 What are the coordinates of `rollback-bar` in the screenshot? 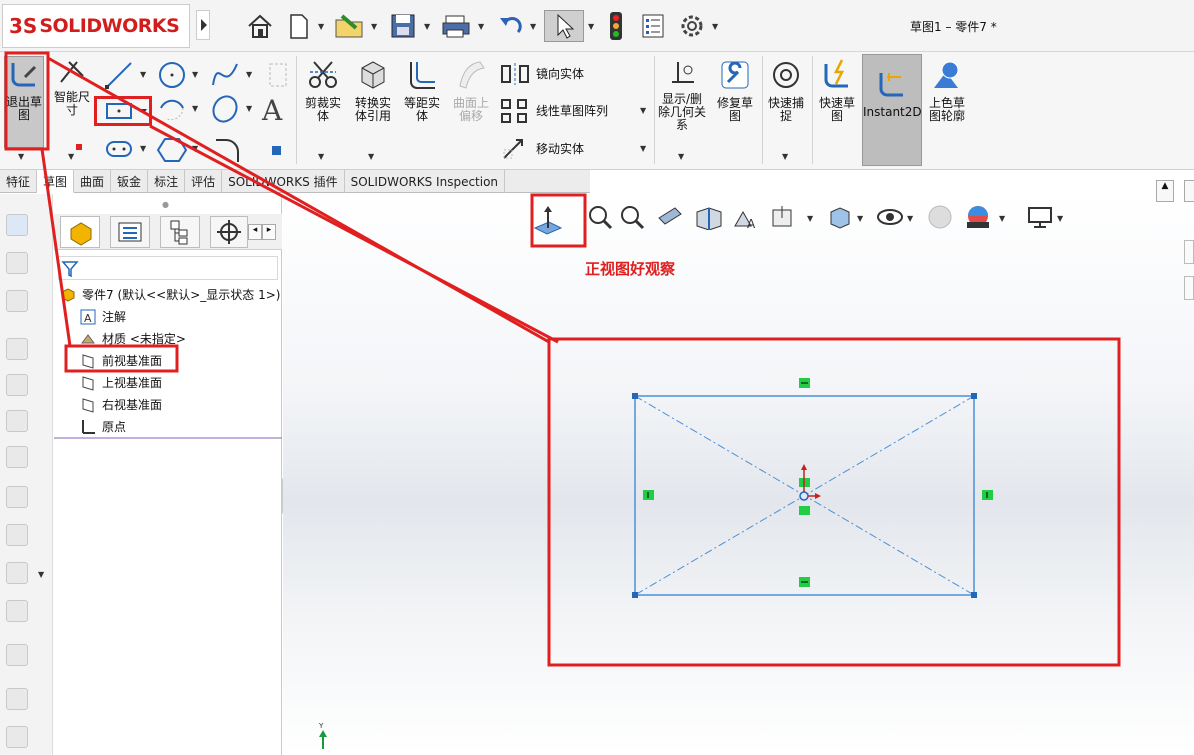 It's located at (168, 438).